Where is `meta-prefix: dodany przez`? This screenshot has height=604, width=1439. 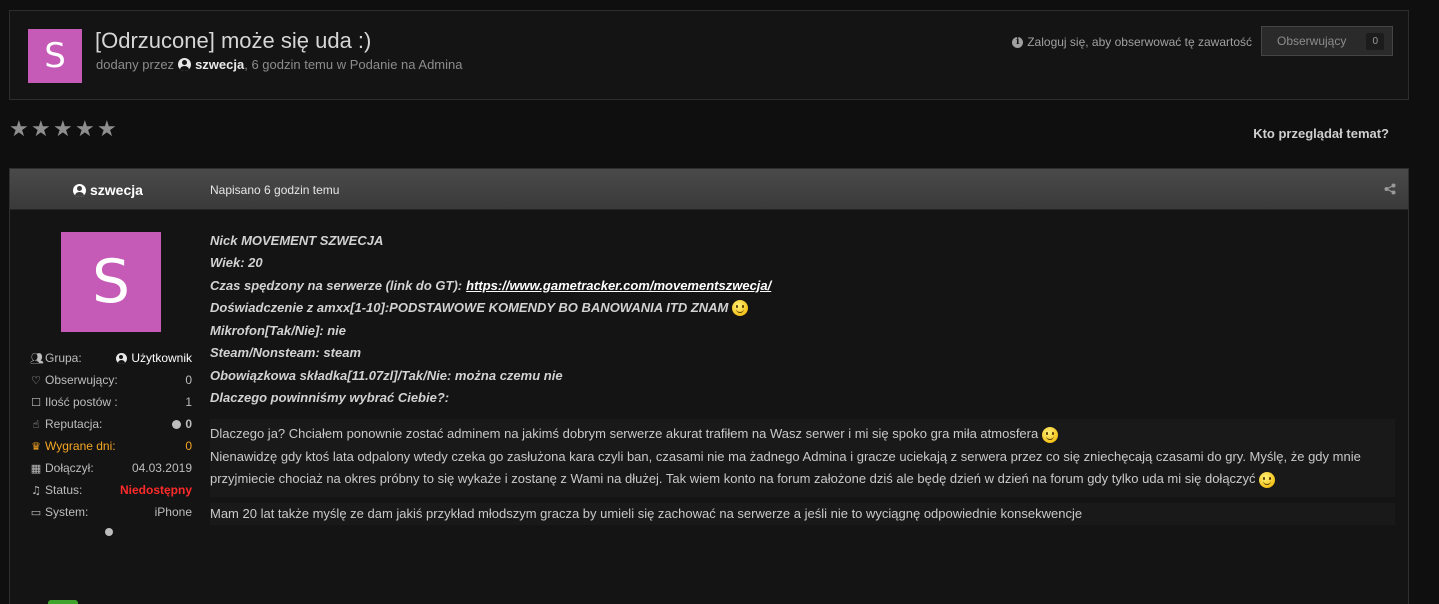
meta-prefix: dodany przez is located at coordinates (135, 64).